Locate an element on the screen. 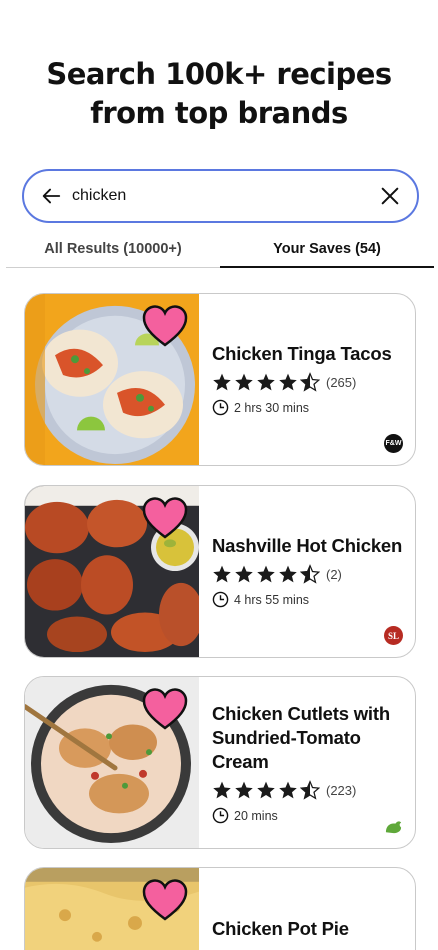  page-title-line2: from top brands is located at coordinates (219, 113).